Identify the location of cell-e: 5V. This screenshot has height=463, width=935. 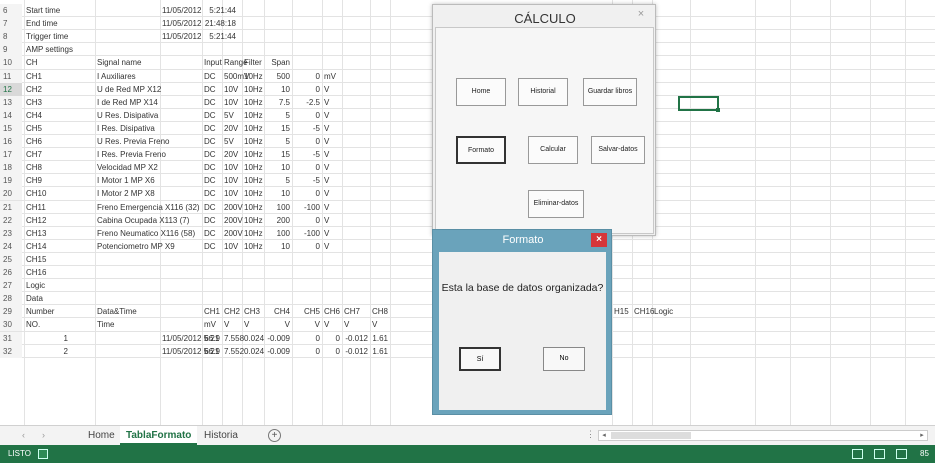
(232, 115).